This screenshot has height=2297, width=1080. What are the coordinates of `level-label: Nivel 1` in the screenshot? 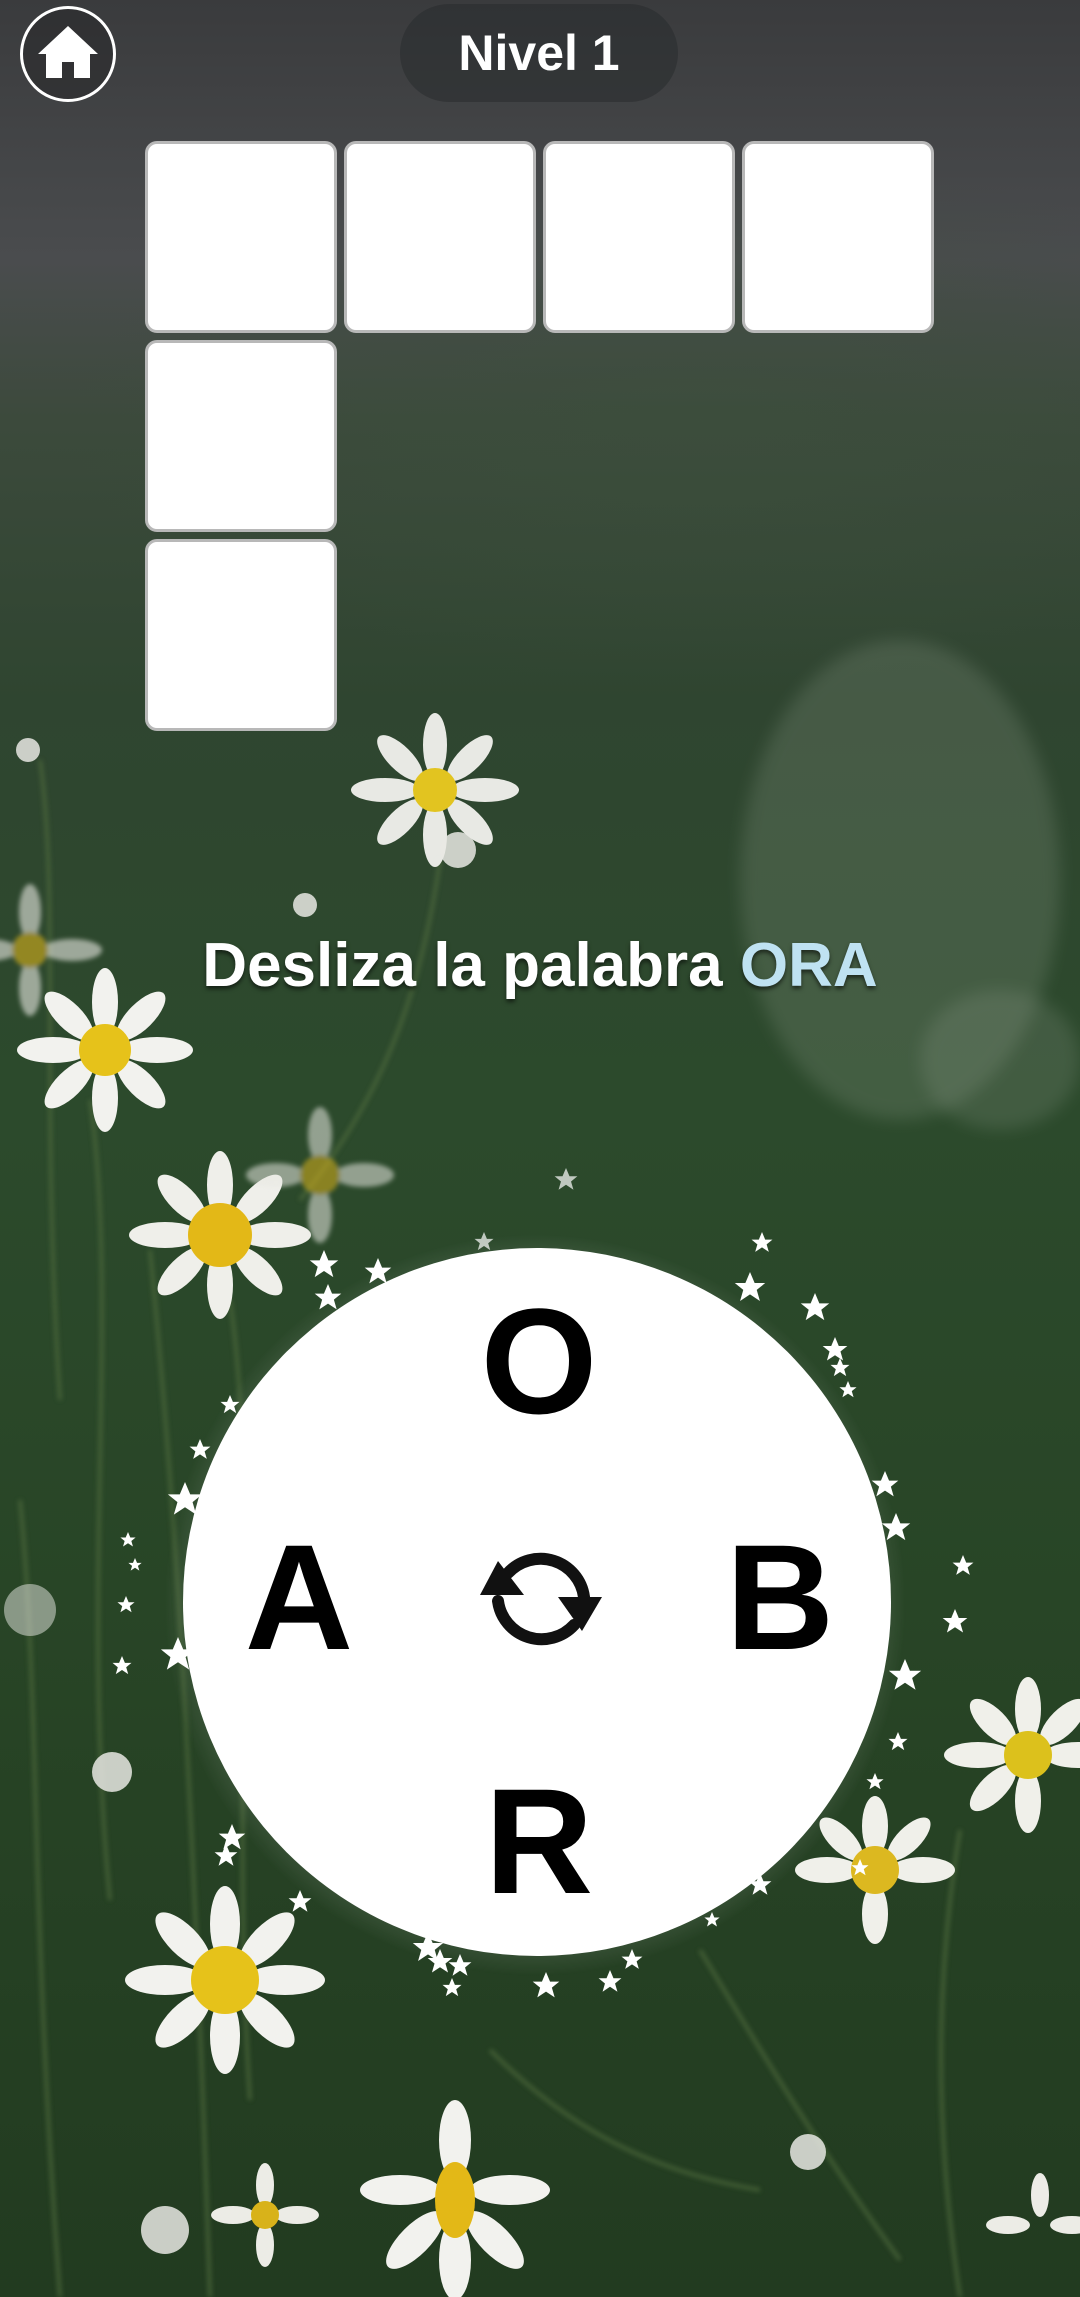 It's located at (539, 53).